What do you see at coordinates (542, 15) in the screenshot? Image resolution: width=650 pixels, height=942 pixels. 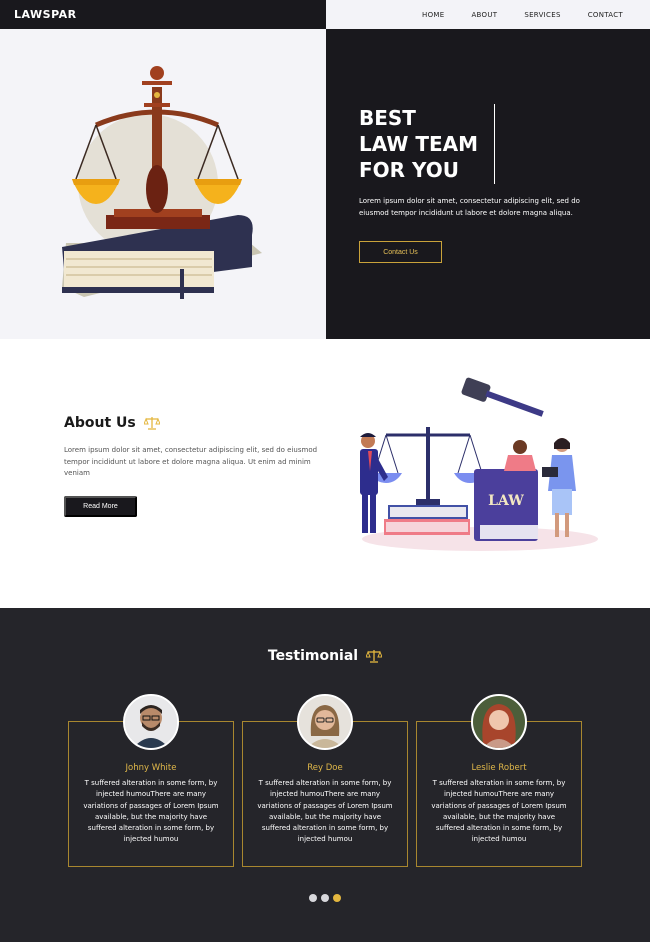 I see `nav-services: SERVICES` at bounding box center [542, 15].